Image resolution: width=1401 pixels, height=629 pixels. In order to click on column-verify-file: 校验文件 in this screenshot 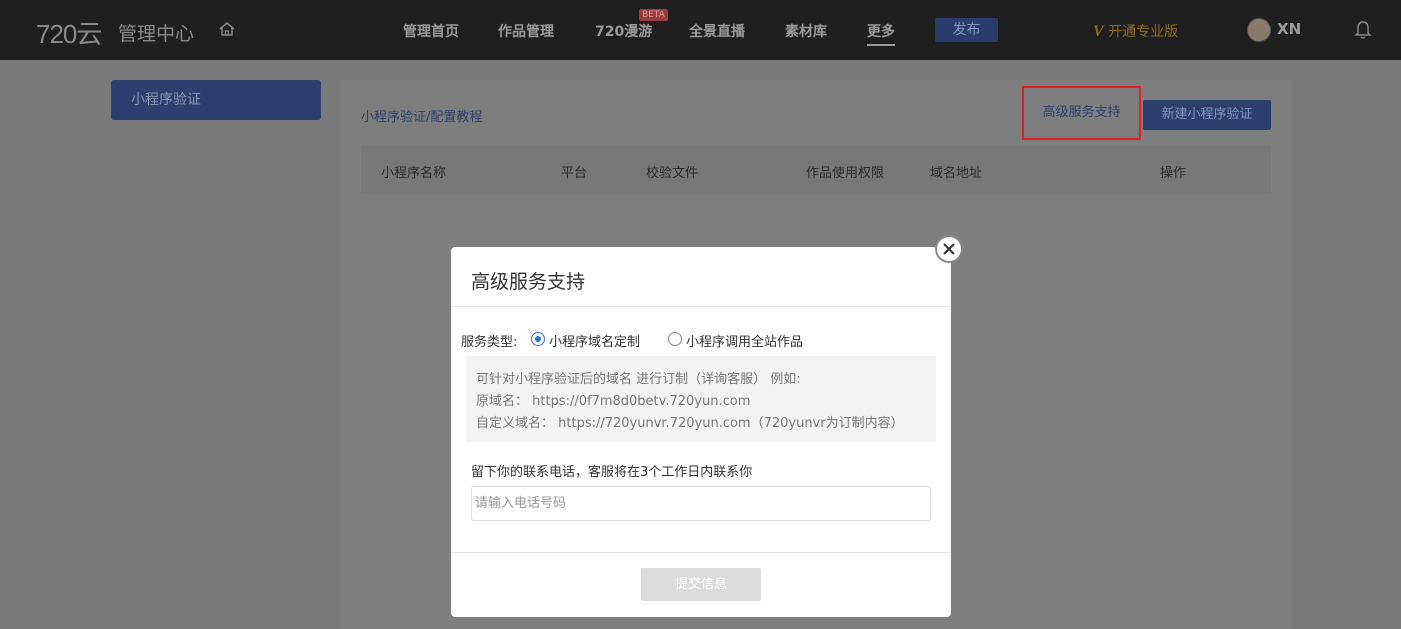, I will do `click(672, 173)`.